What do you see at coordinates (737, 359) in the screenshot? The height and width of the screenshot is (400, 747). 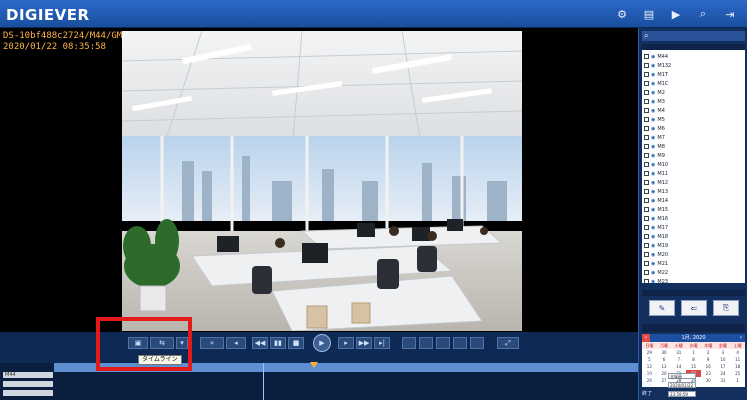 I see `calendar-day: 11` at bounding box center [737, 359].